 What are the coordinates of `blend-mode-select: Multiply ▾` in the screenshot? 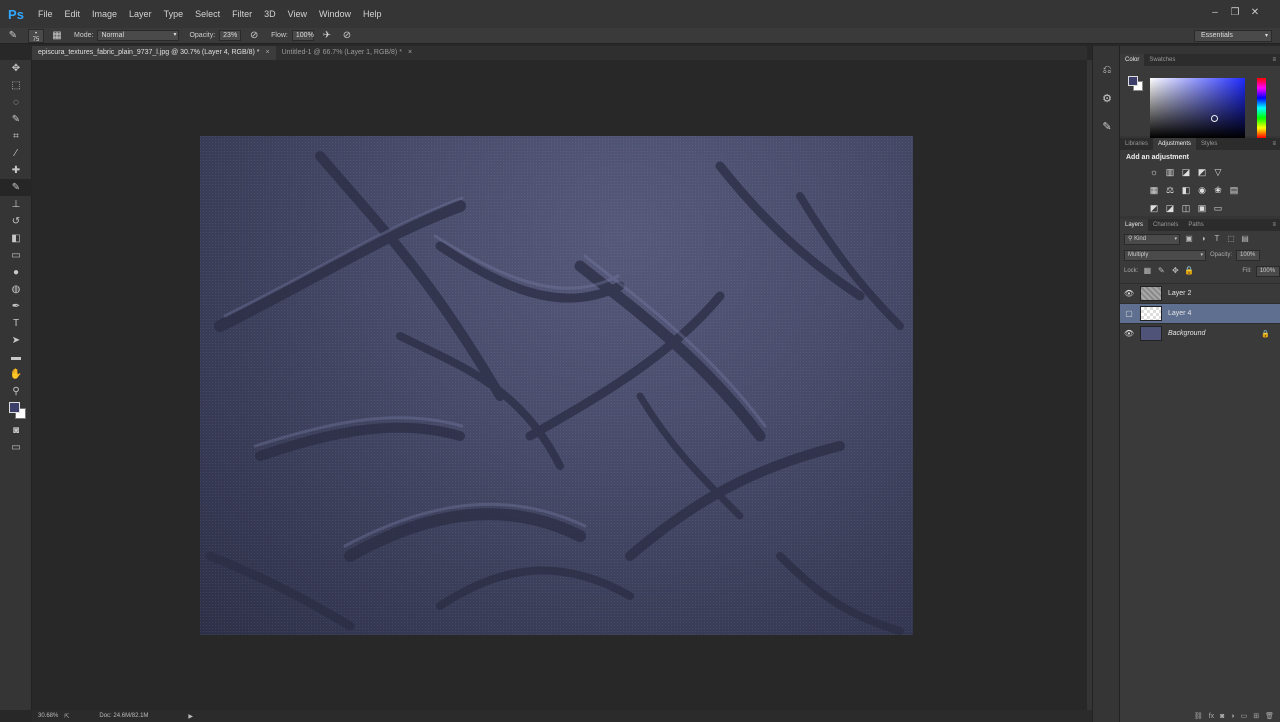 It's located at (1165, 255).